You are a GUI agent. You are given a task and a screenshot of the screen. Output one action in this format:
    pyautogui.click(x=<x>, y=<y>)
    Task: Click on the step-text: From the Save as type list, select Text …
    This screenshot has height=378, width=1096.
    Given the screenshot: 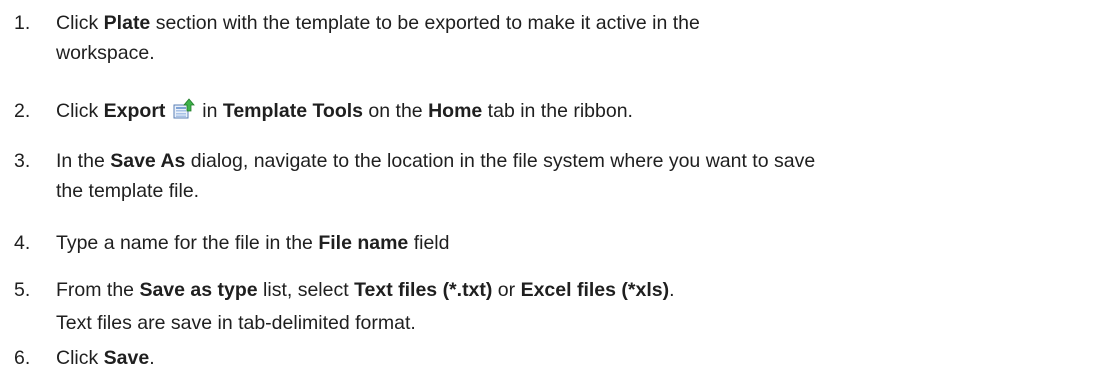 What is the action you would take?
    pyautogui.click(x=365, y=290)
    